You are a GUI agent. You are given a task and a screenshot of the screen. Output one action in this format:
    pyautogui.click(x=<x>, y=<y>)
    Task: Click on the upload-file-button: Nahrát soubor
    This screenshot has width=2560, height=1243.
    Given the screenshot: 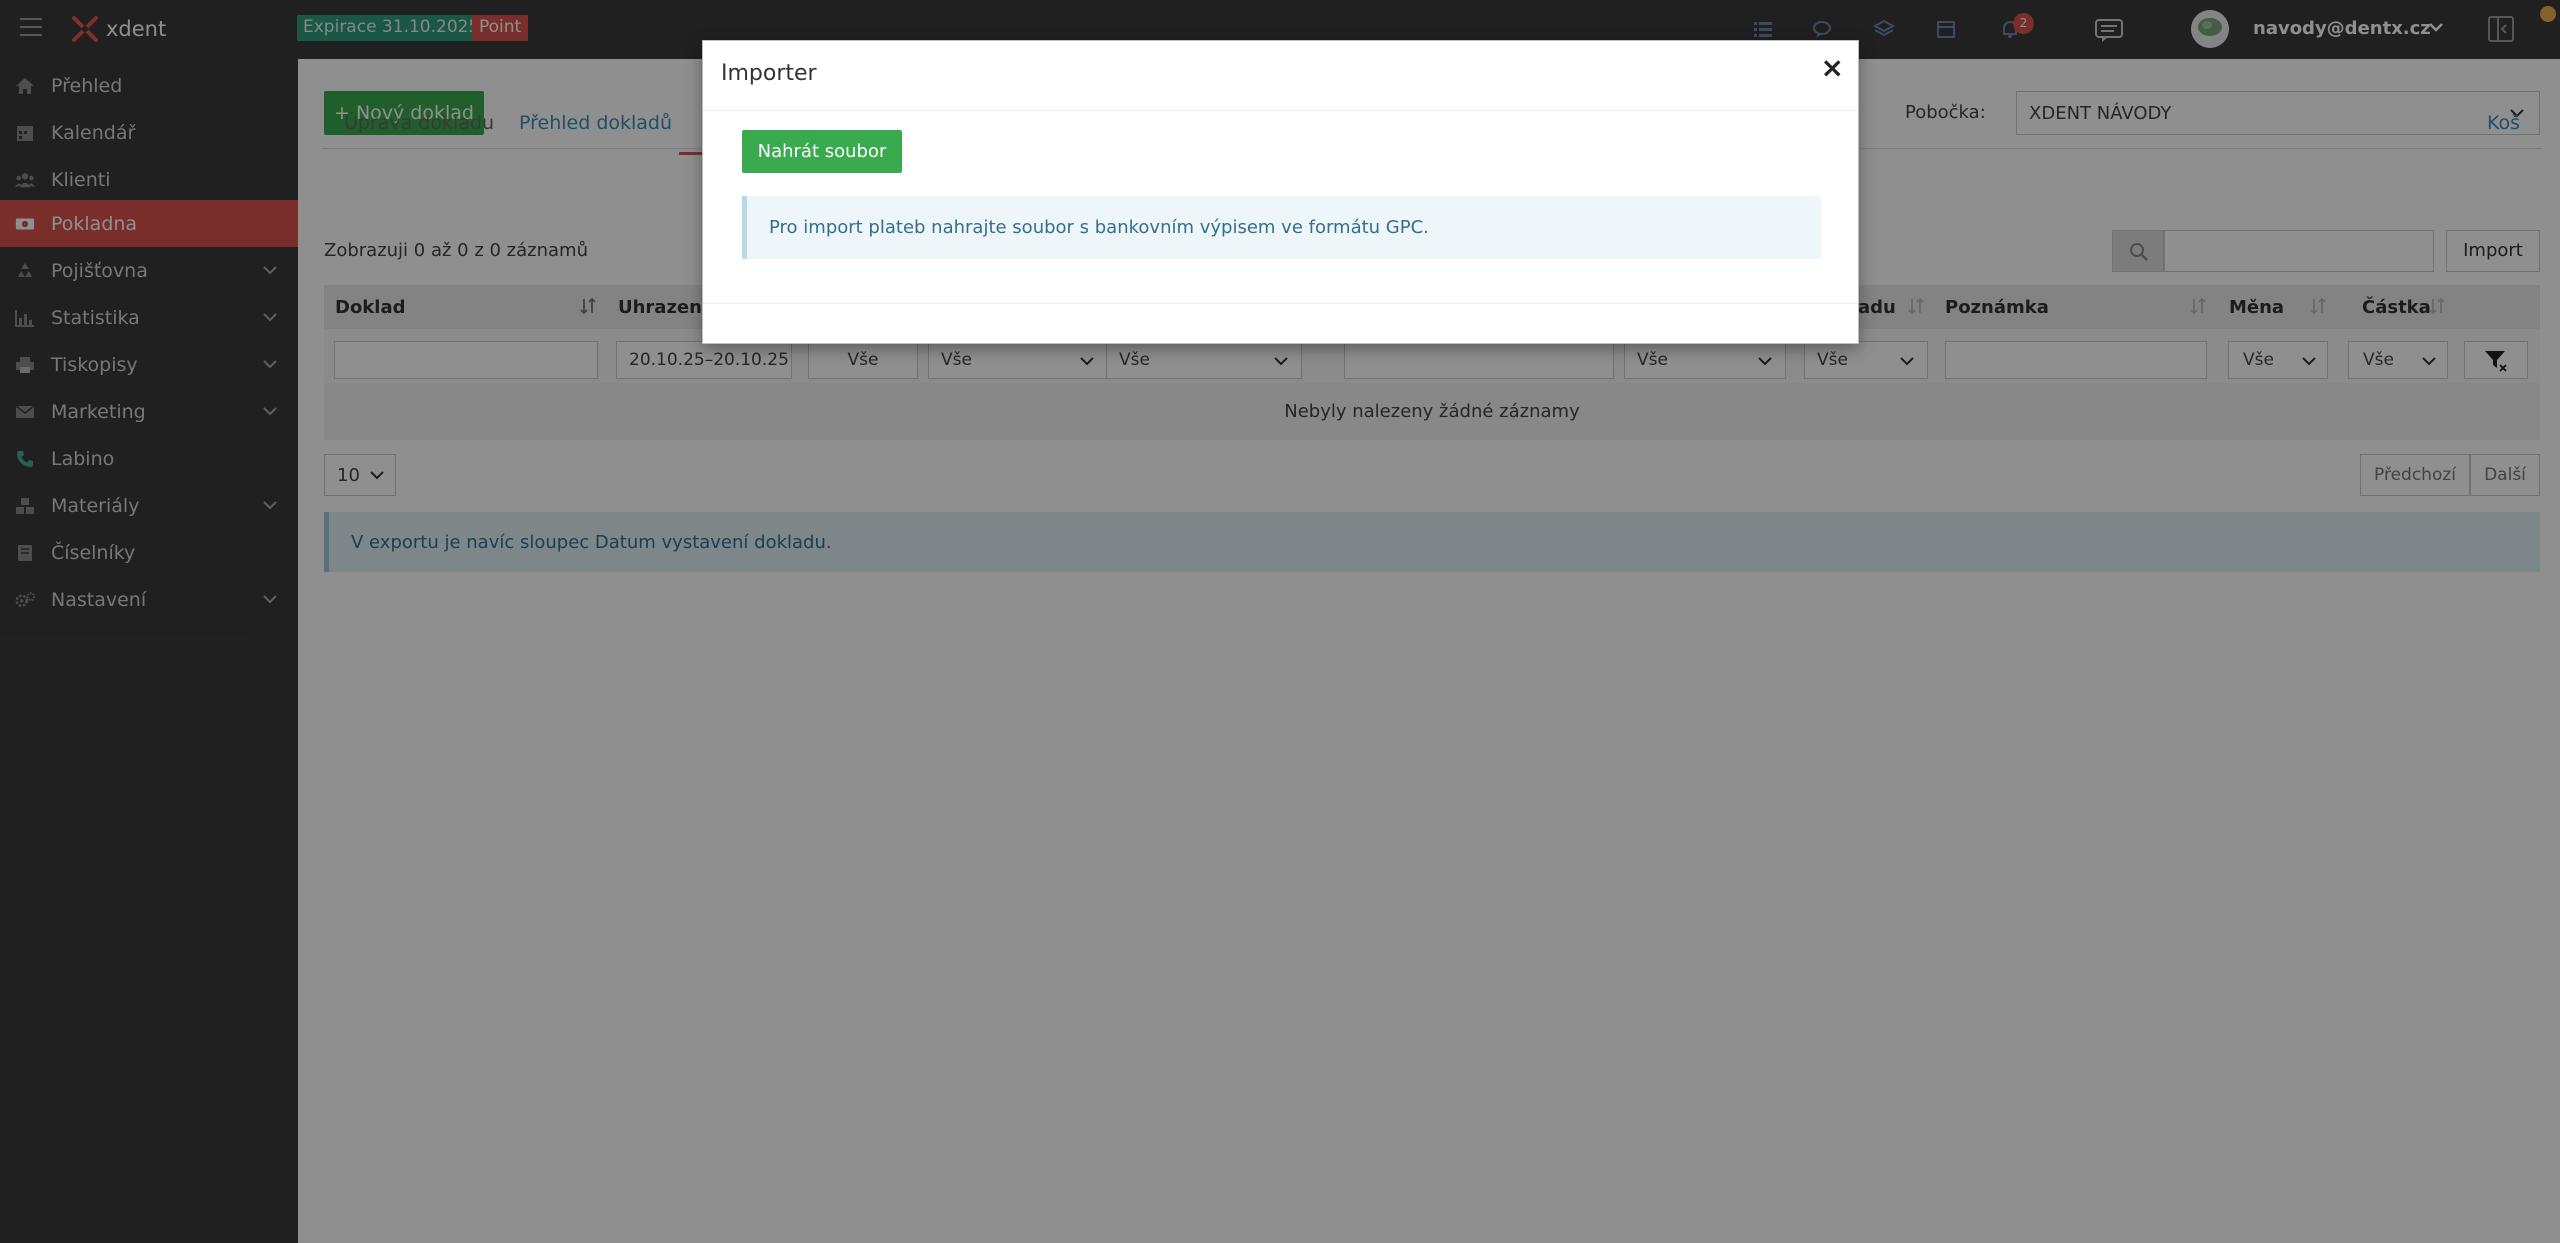 What is the action you would take?
    pyautogui.click(x=822, y=151)
    